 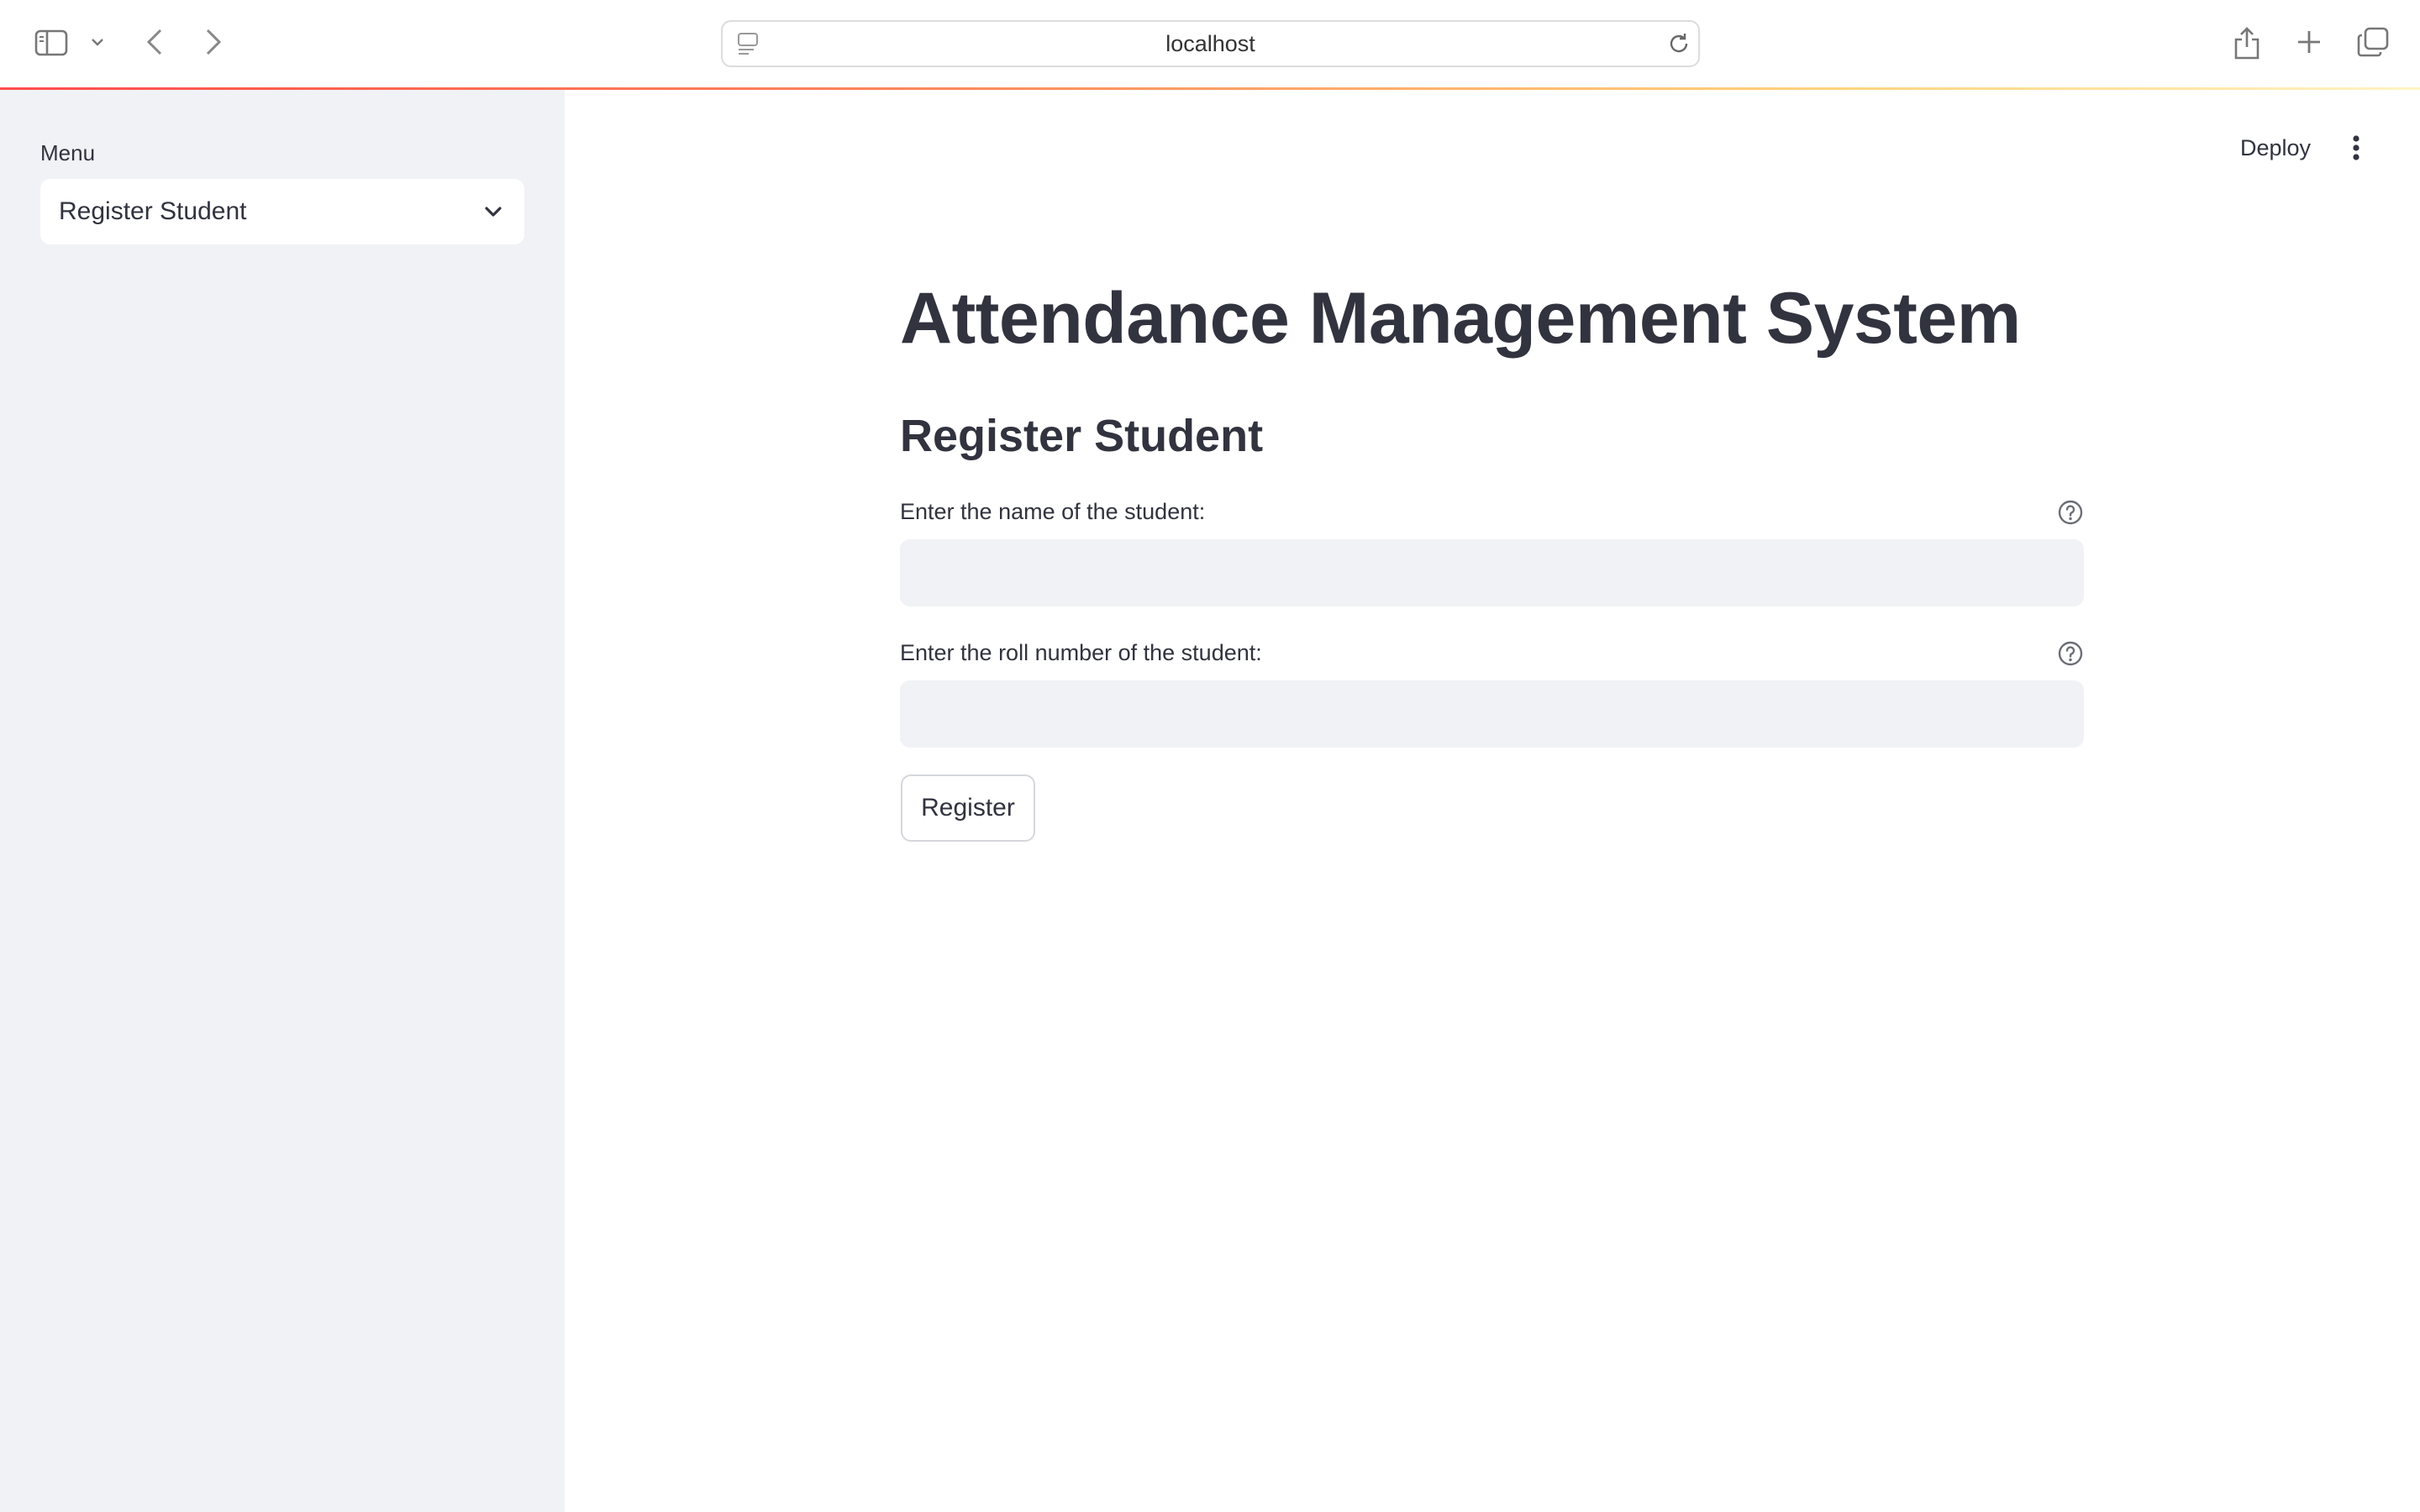 I want to click on tabs-overview-icon, so click(x=2372, y=42).